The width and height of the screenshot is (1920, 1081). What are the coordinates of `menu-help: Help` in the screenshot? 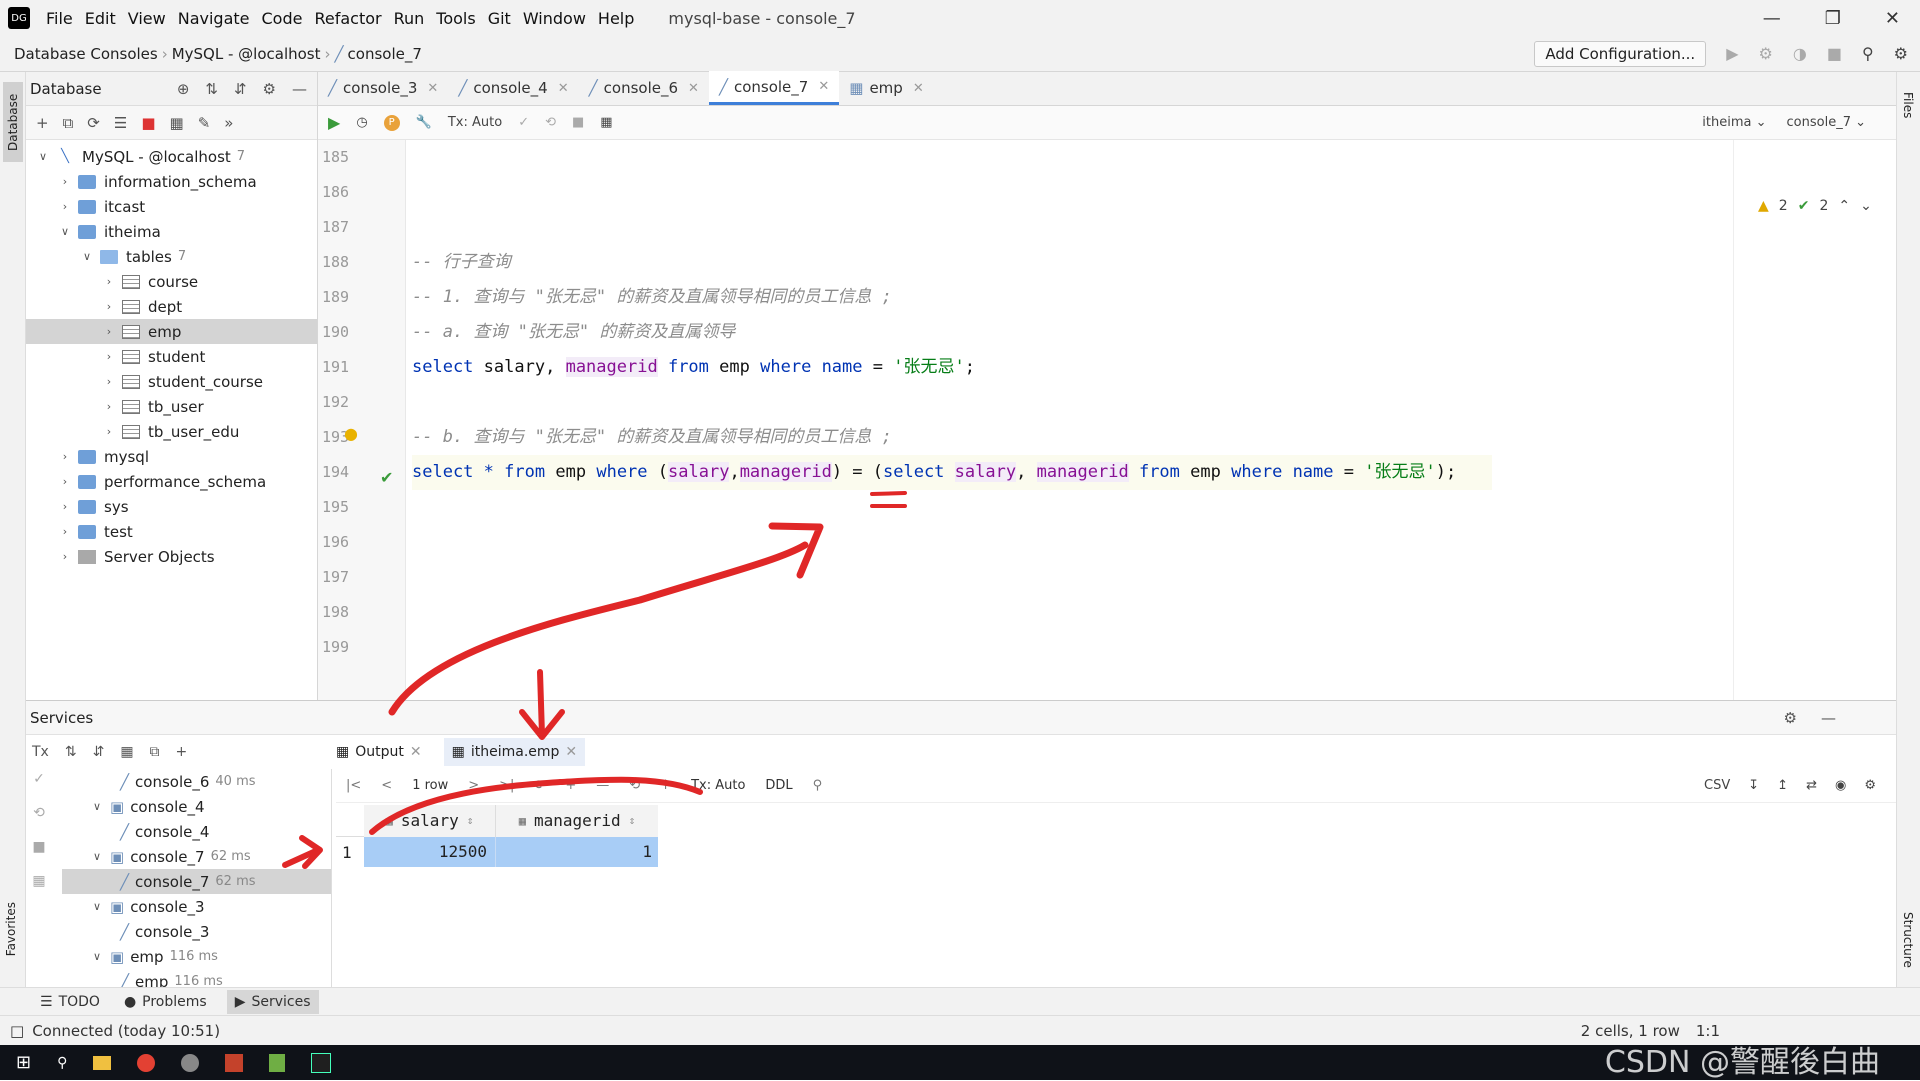 It's located at (616, 18).